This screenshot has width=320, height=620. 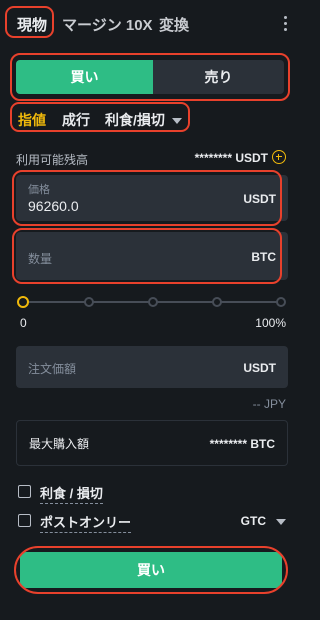 I want to click on side-toggle: 買い 売り, so click(x=150, y=77).